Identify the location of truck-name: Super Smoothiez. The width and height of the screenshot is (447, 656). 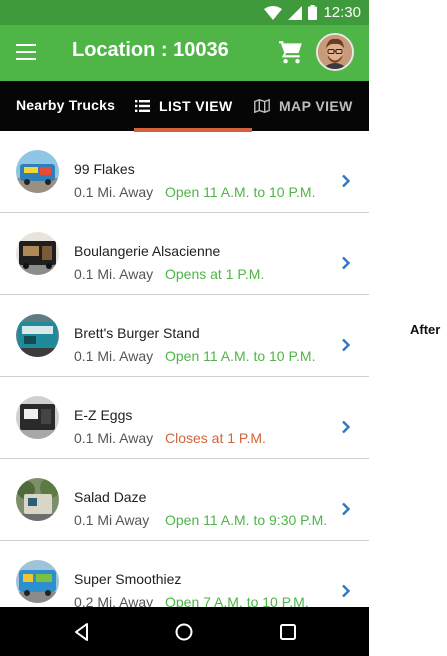
(128, 579).